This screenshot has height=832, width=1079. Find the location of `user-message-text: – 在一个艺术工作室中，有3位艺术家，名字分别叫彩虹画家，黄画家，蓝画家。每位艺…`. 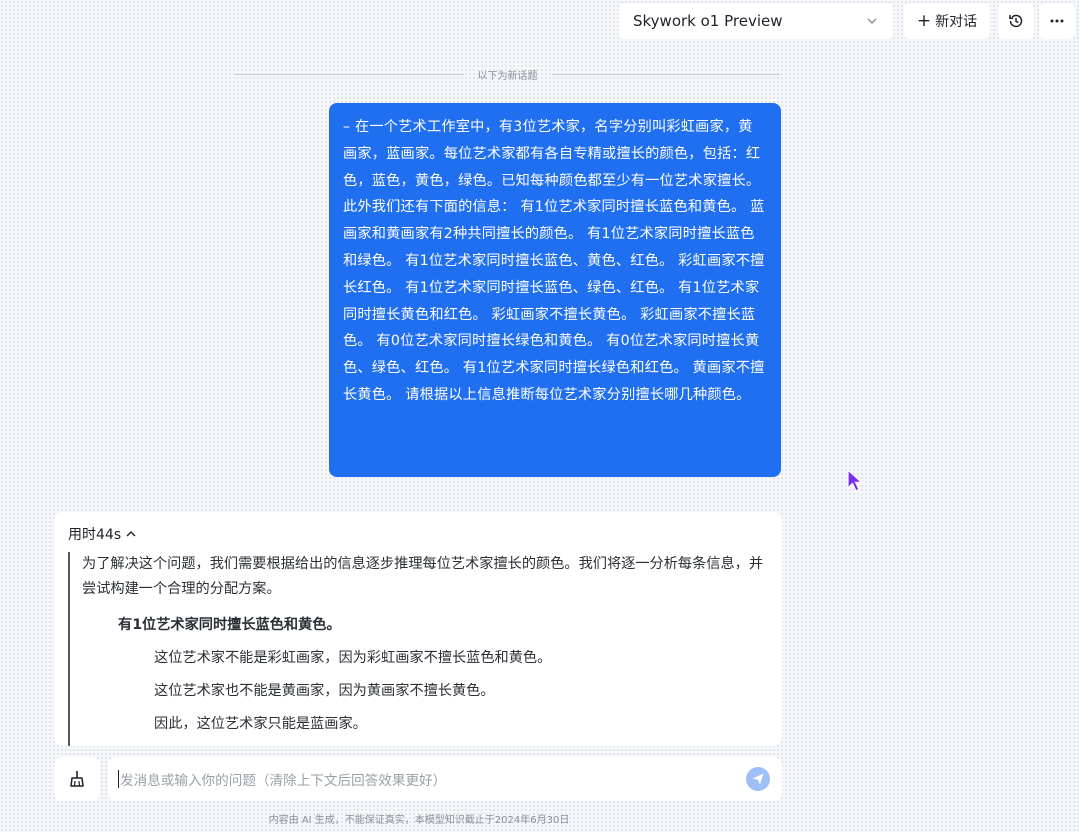

user-message-text: – 在一个艺术工作室中，有3位艺术家，名字分别叫彩虹画家，黄画家，蓝画家。每位艺… is located at coordinates (554, 261).